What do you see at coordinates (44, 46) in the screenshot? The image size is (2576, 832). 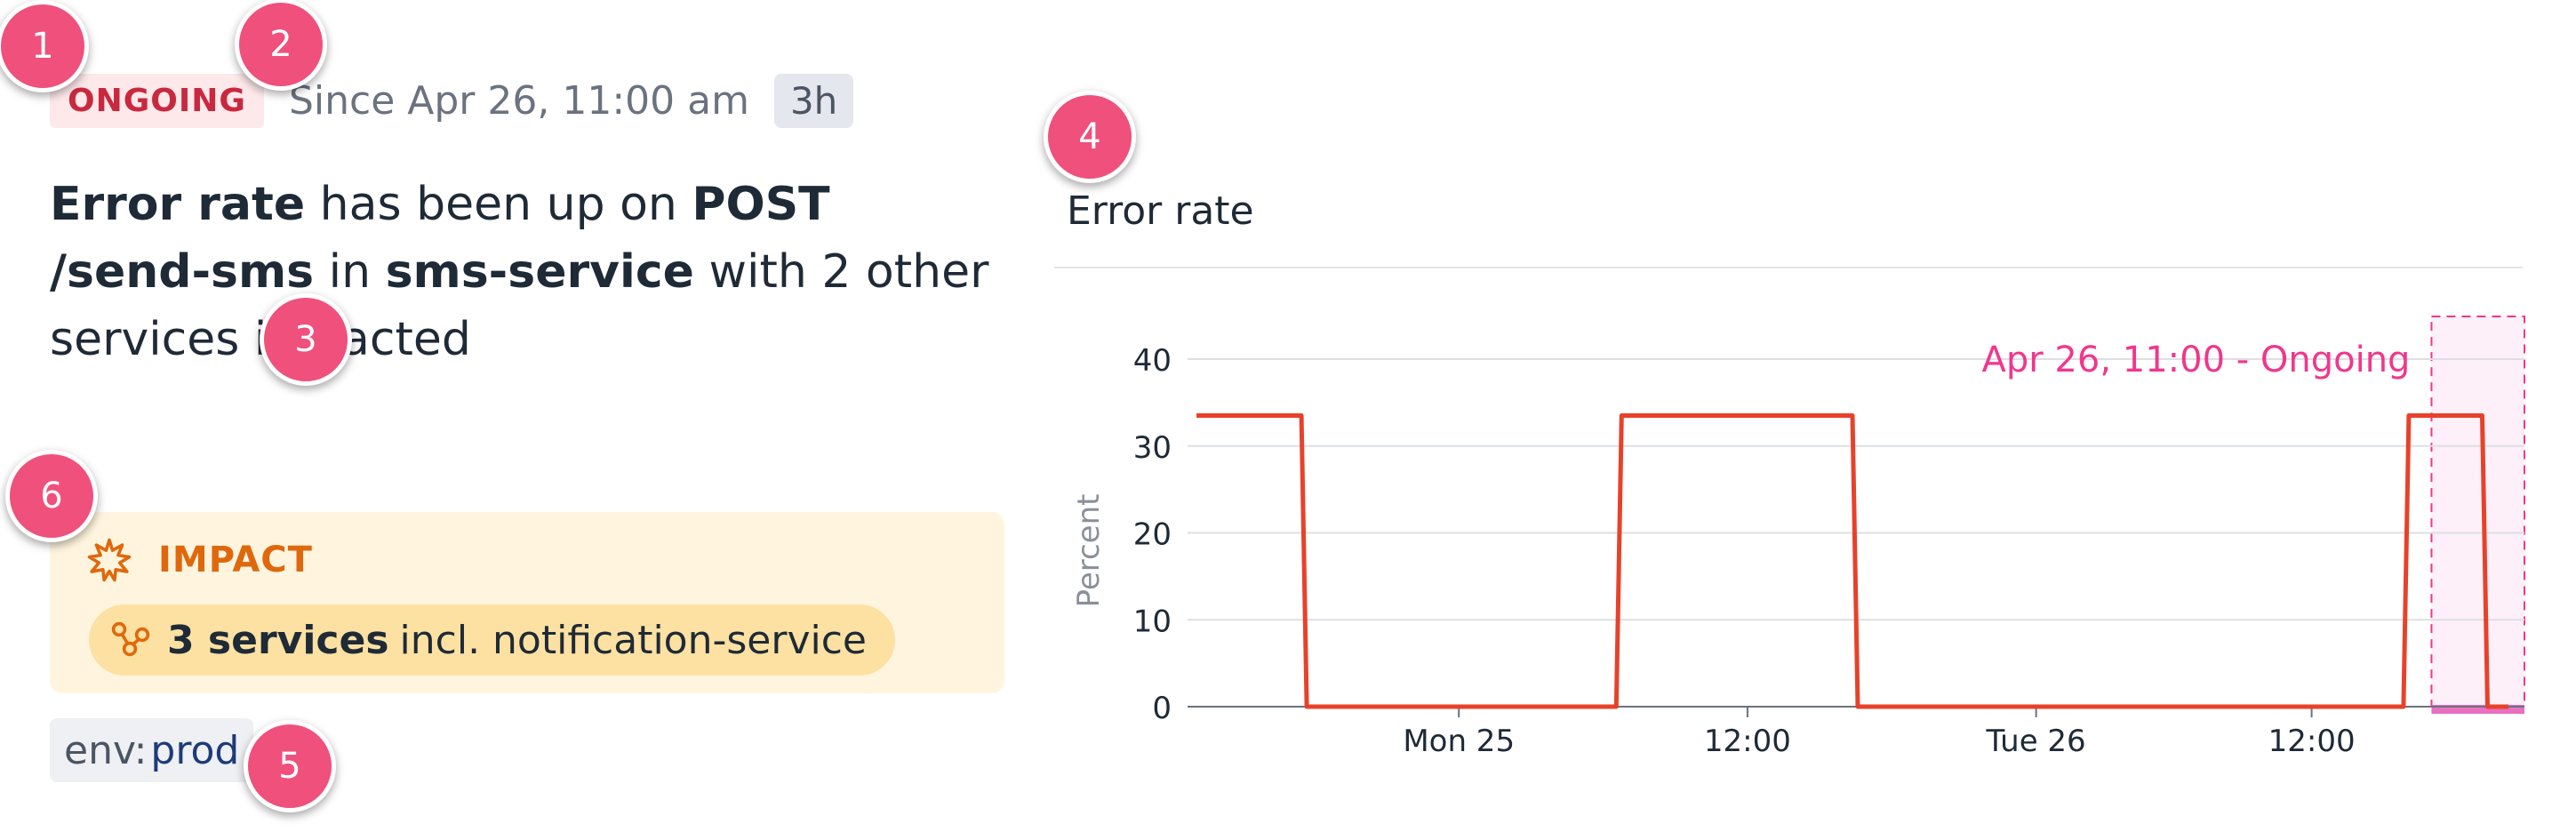 I see `callout-1: 1` at bounding box center [44, 46].